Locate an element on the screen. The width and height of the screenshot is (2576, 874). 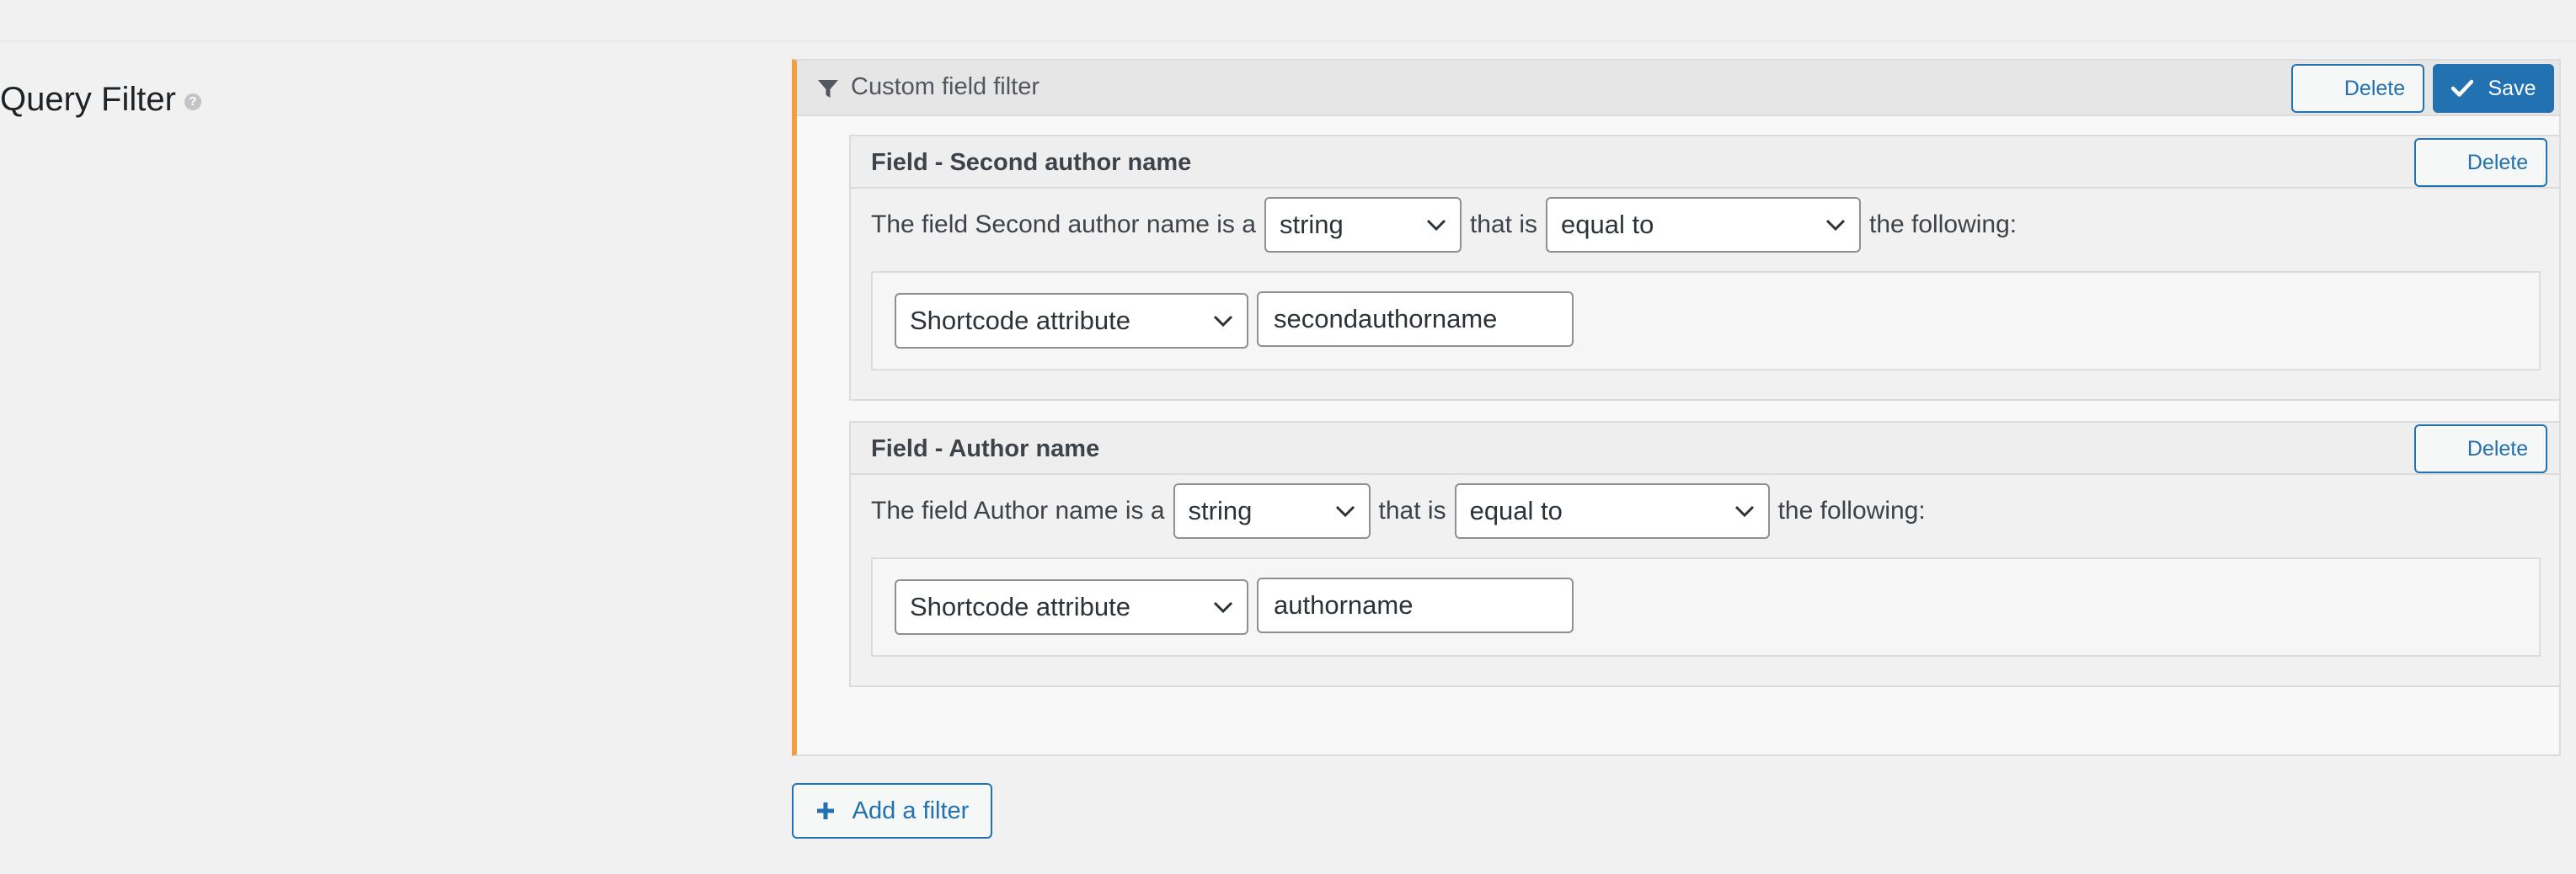
panel-header: Custom field filter Delete Save is located at coordinates (1678, 88).